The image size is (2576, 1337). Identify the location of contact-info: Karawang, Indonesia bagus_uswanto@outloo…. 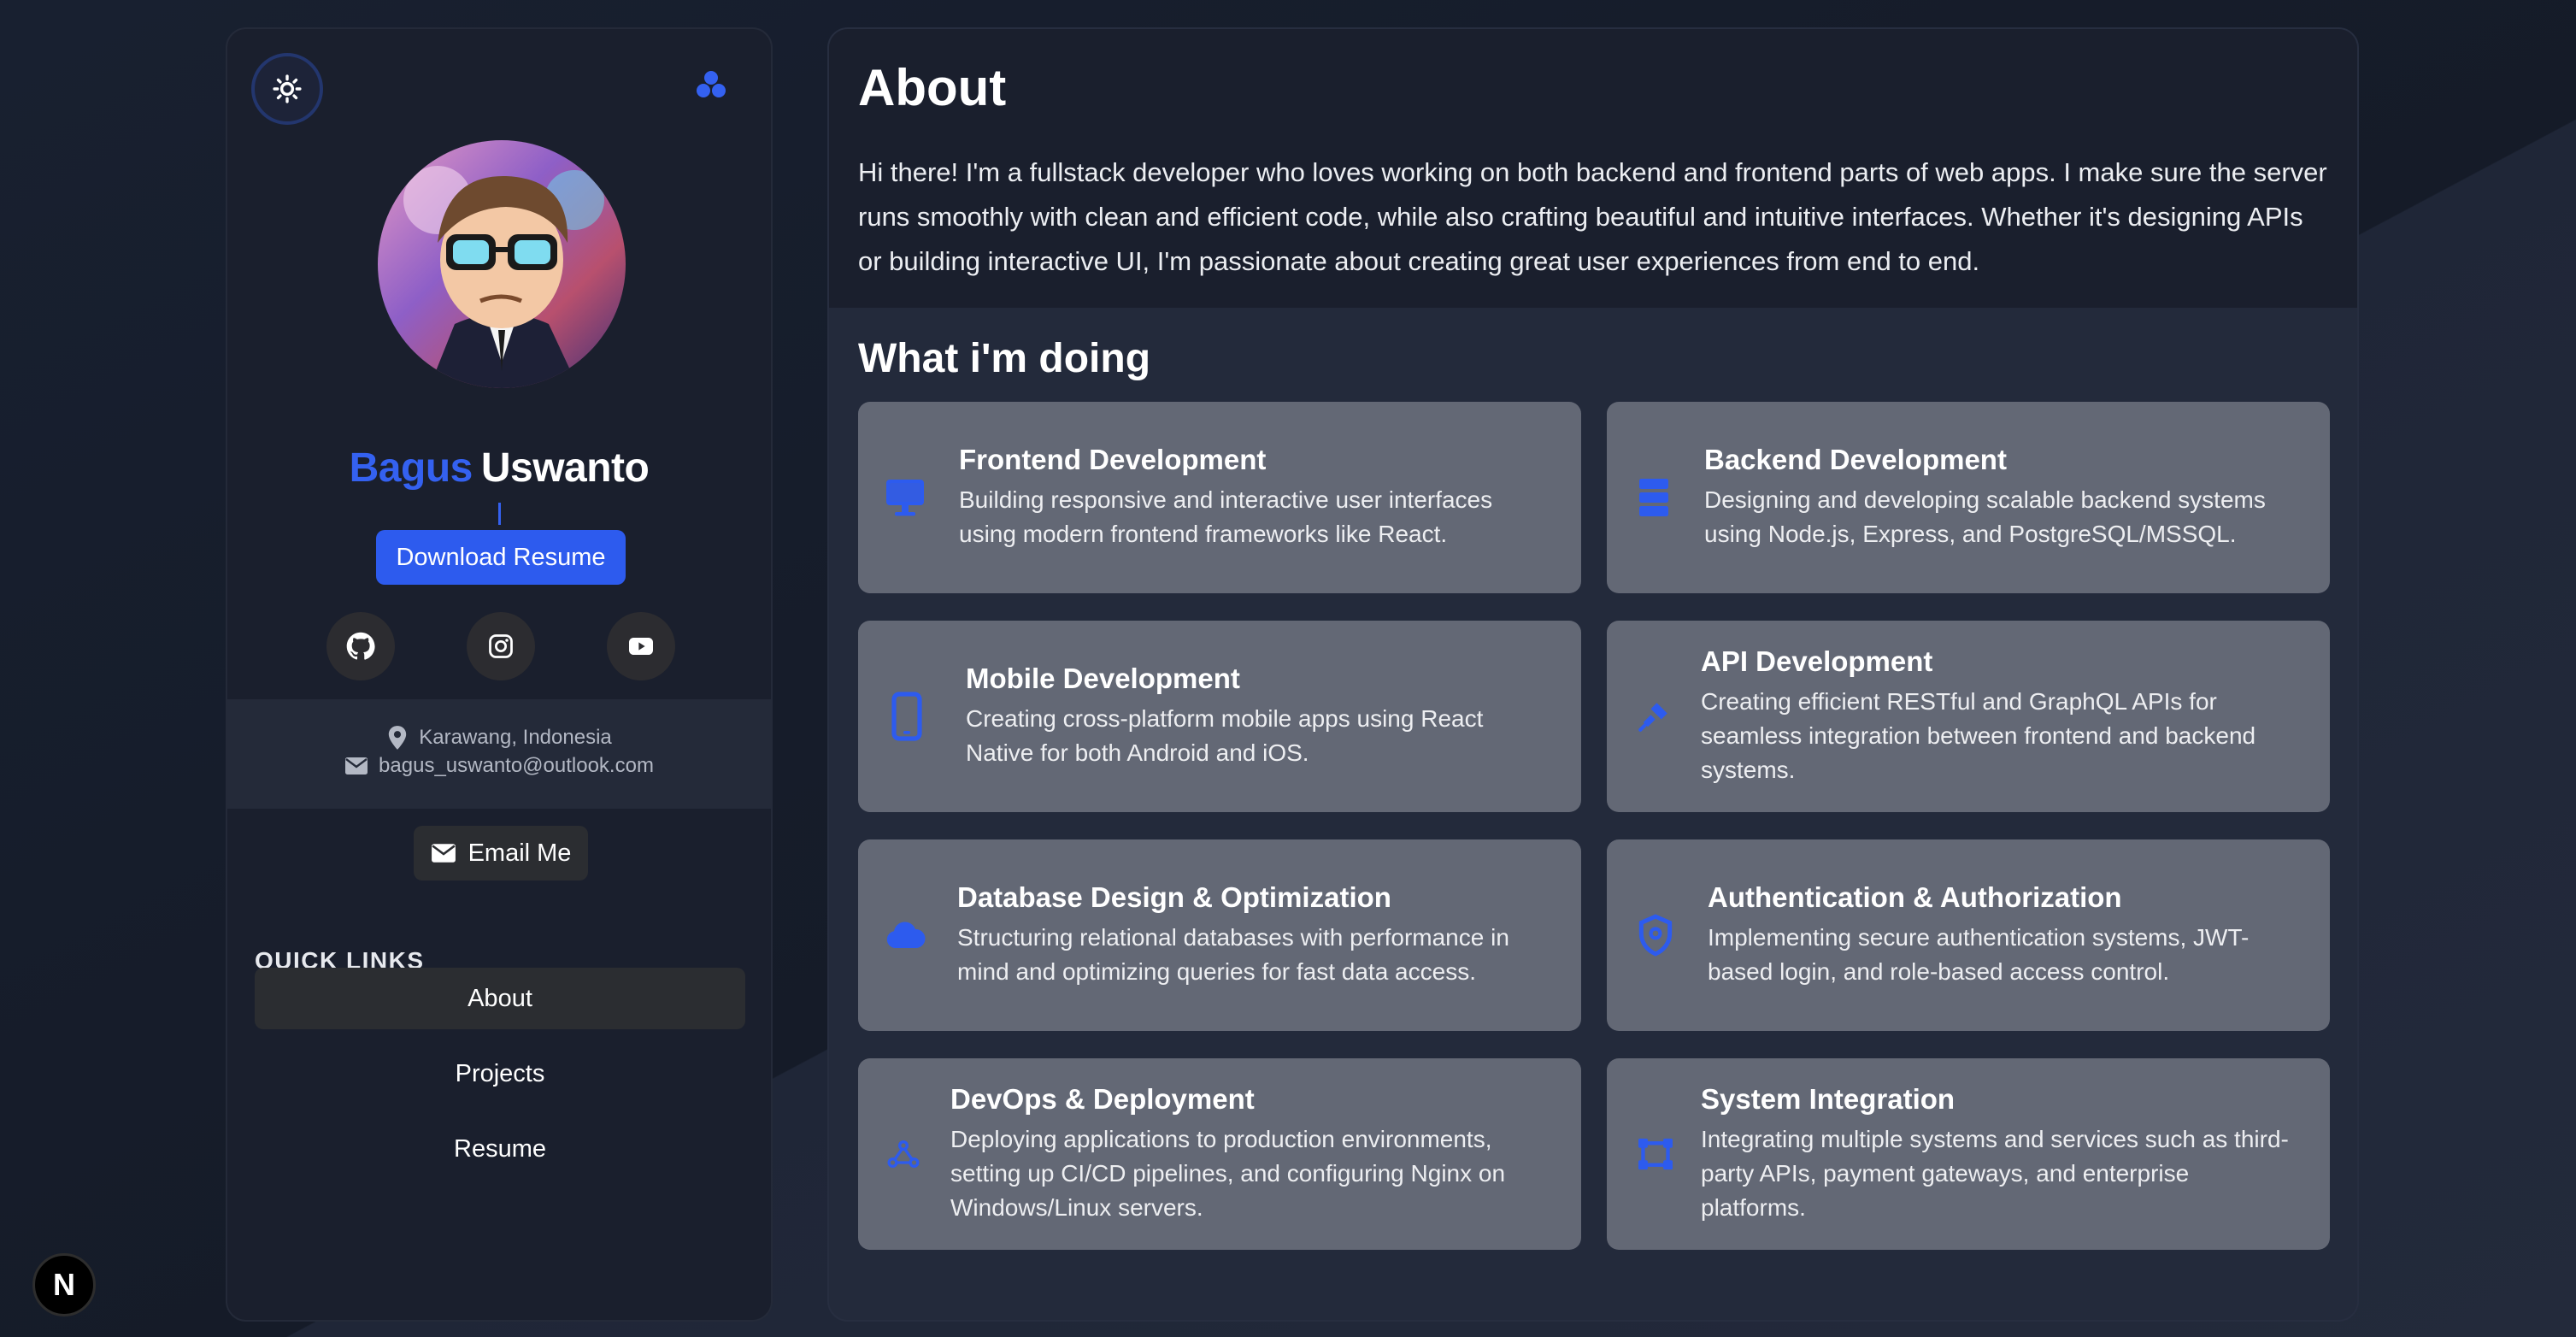
(499, 754).